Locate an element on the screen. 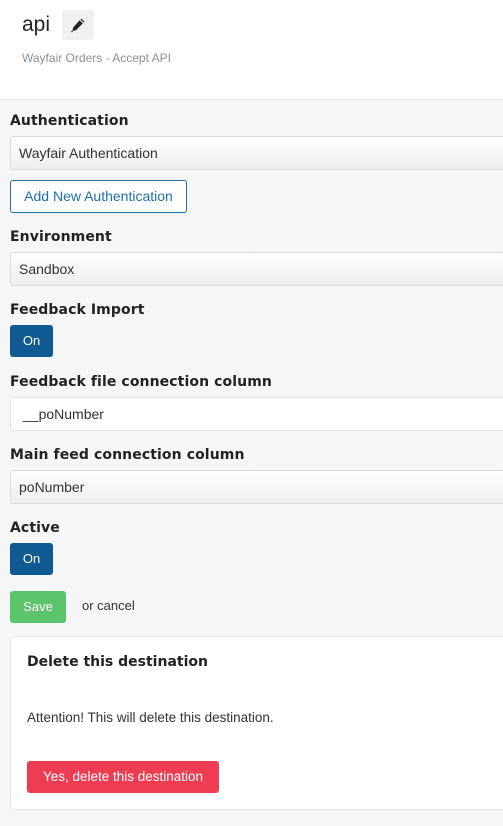 This screenshot has width=503, height=826. active-label: Active is located at coordinates (35, 528).